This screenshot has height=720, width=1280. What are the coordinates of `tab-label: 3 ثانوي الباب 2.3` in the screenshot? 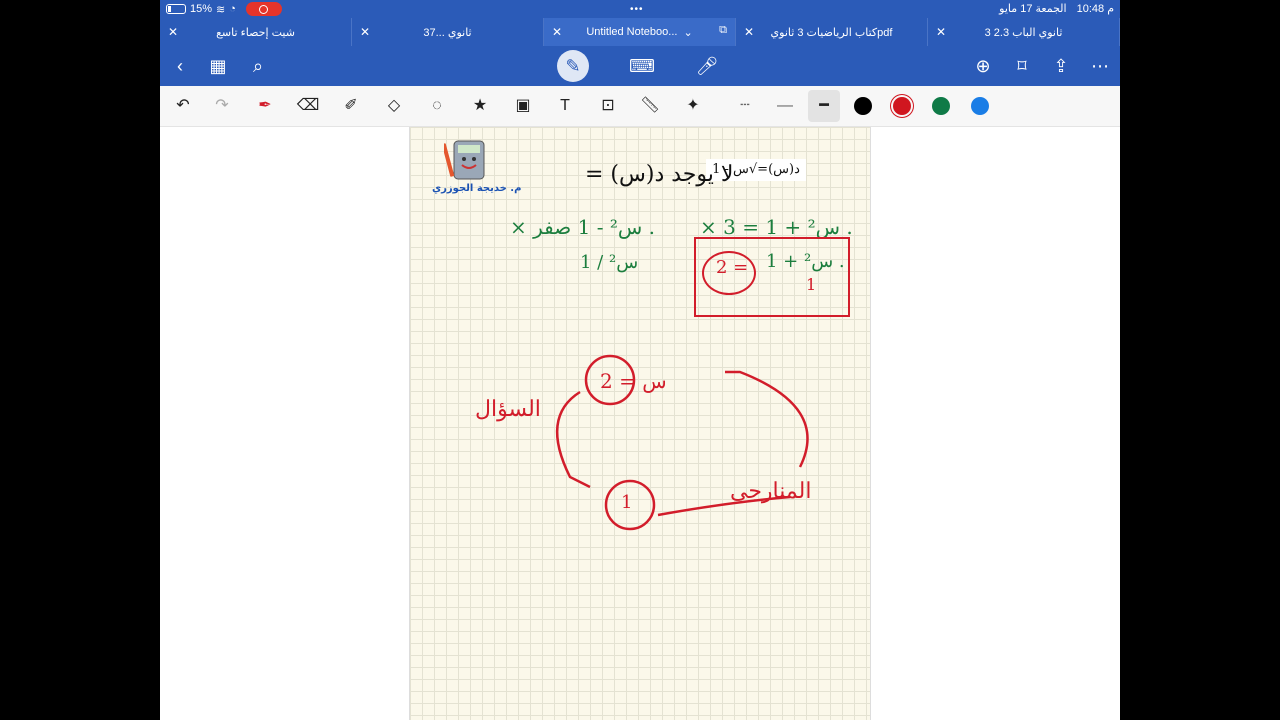 It's located at (1023, 32).